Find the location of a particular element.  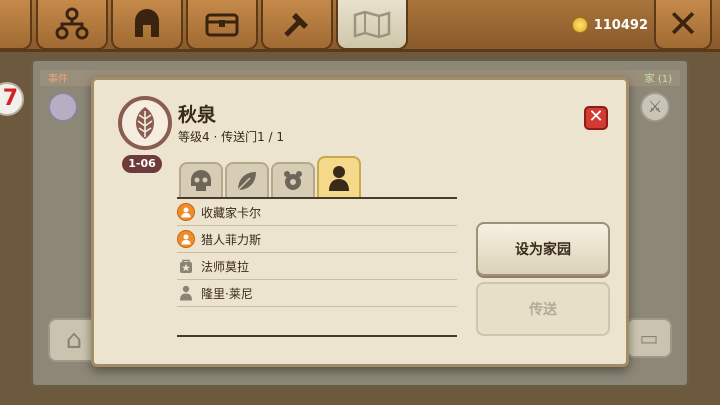

npc-name: 收藏家卡尔 is located at coordinates (231, 212).